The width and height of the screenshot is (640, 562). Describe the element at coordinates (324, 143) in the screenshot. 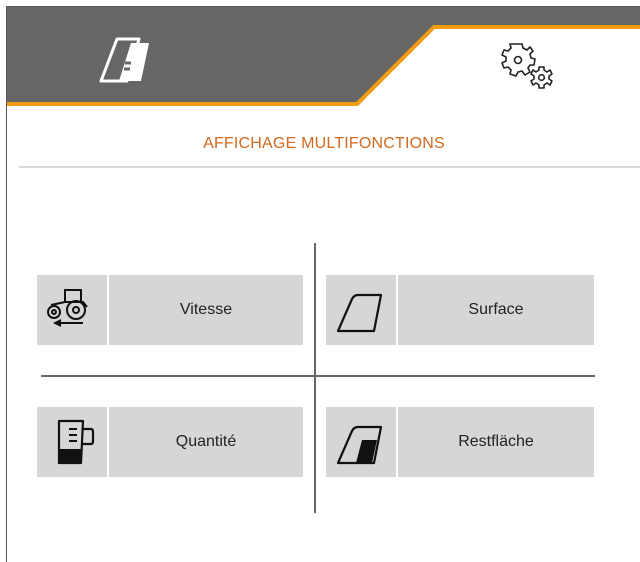

I see `page-title: AFFICHAGE MULTIFONCTIONS` at that location.